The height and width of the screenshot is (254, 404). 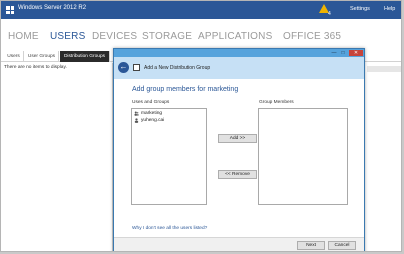 What do you see at coordinates (239, 244) in the screenshot?
I see `dialog-footer: Next Cancel` at bounding box center [239, 244].